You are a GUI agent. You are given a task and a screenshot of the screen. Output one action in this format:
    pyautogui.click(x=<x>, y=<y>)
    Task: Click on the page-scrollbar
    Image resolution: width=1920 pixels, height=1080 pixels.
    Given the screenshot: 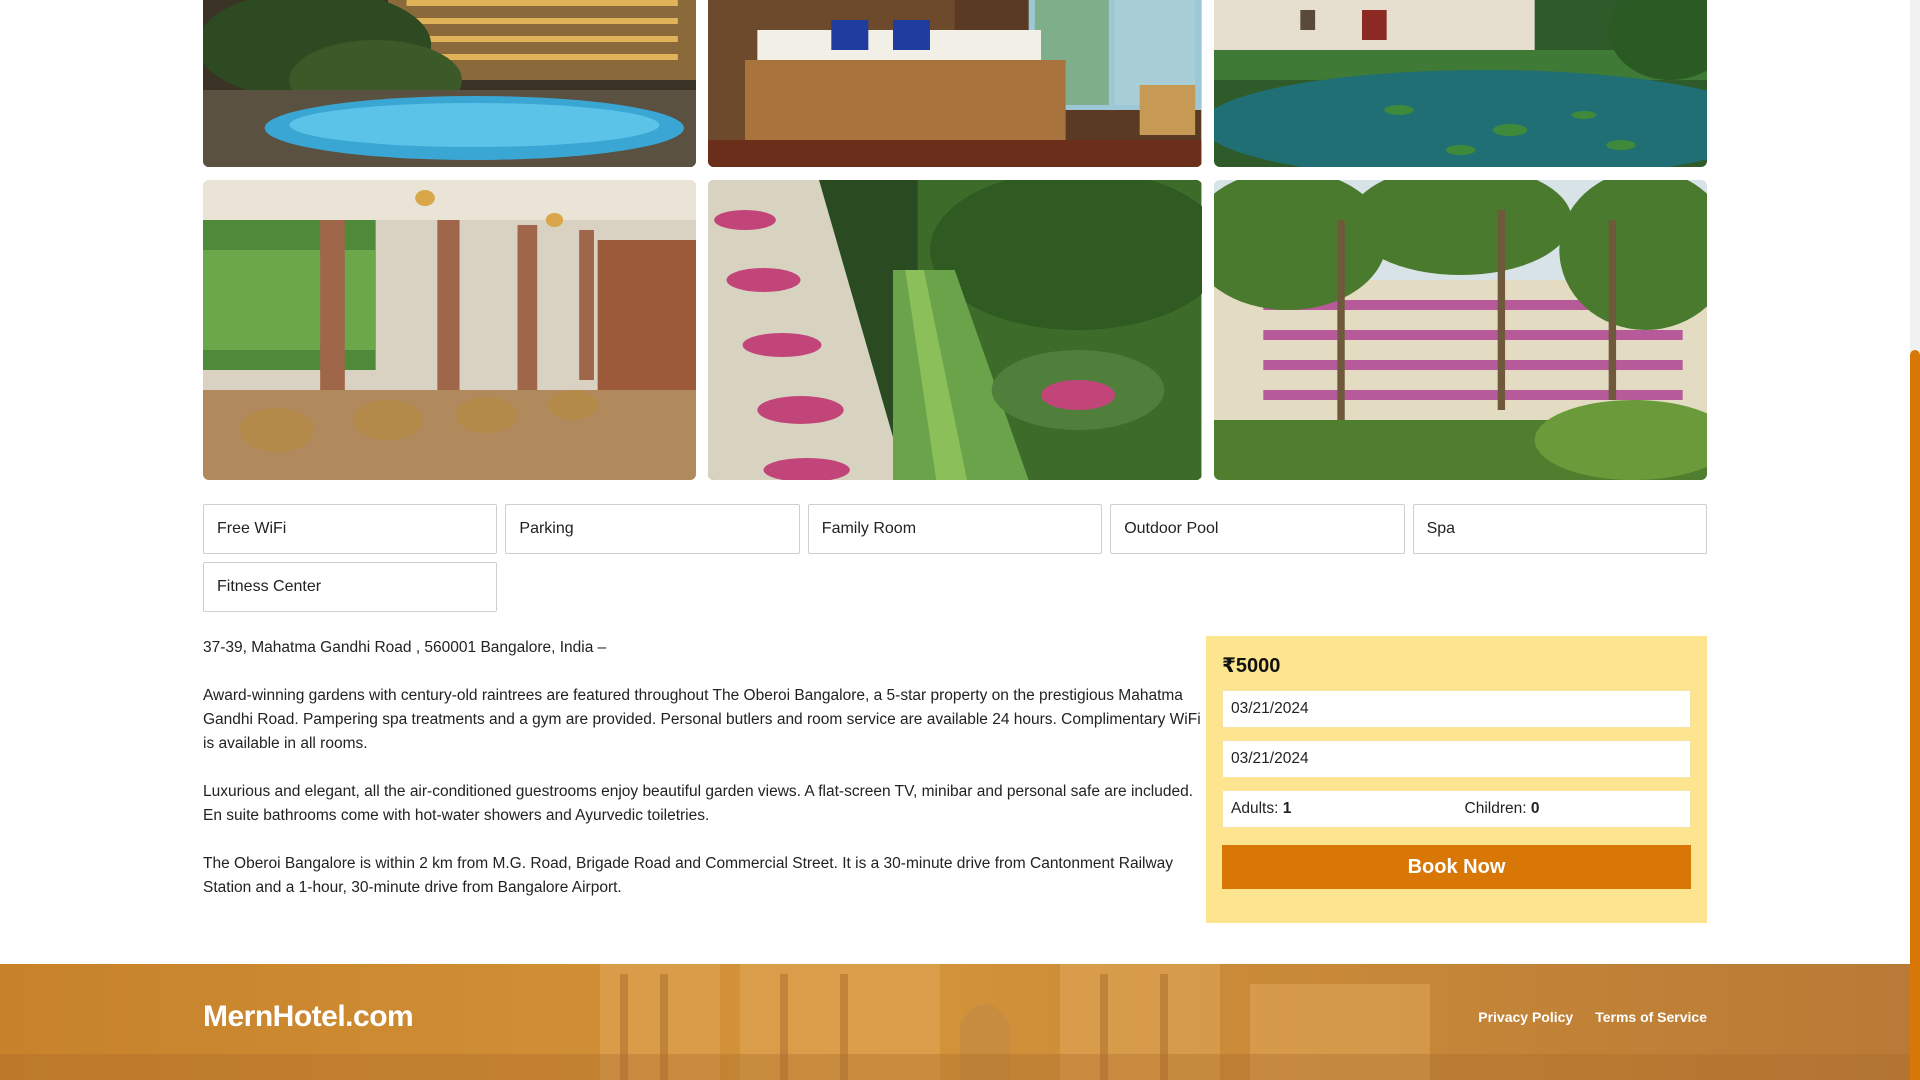 What is the action you would take?
    pyautogui.click(x=1915, y=540)
    